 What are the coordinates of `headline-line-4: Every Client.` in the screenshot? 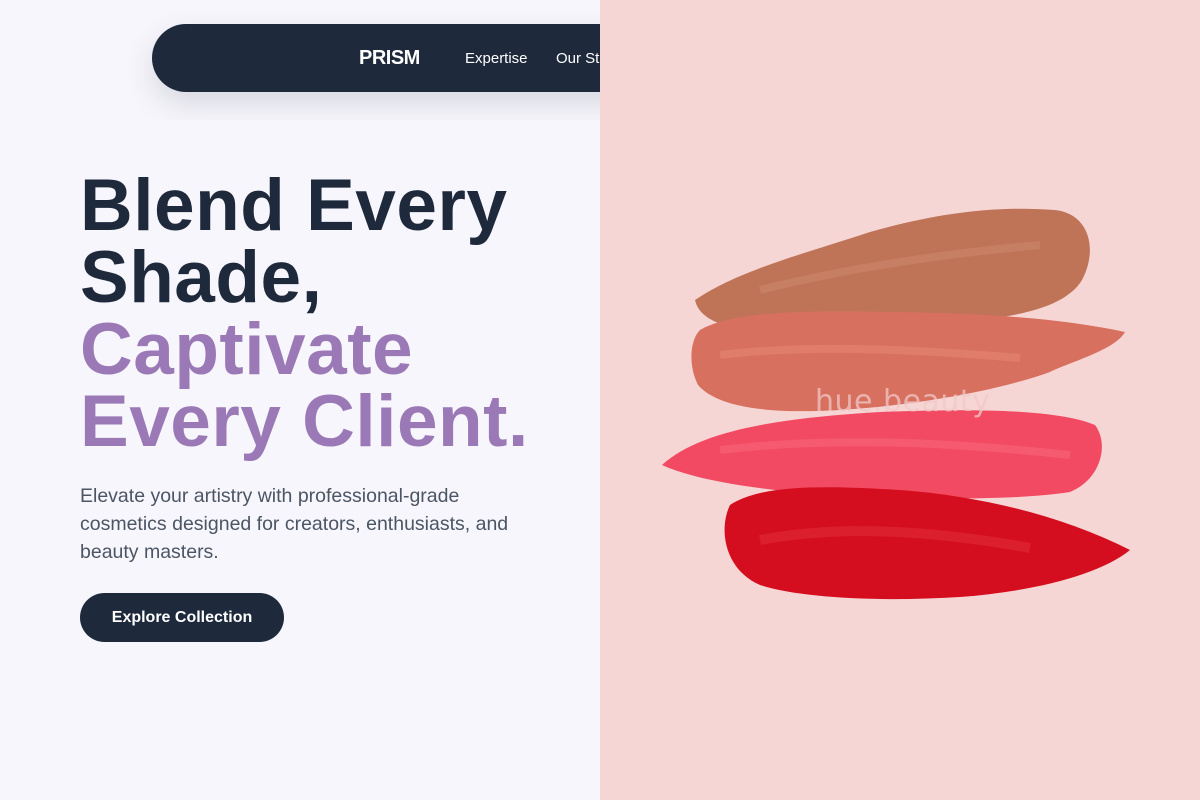 It's located at (304, 421).